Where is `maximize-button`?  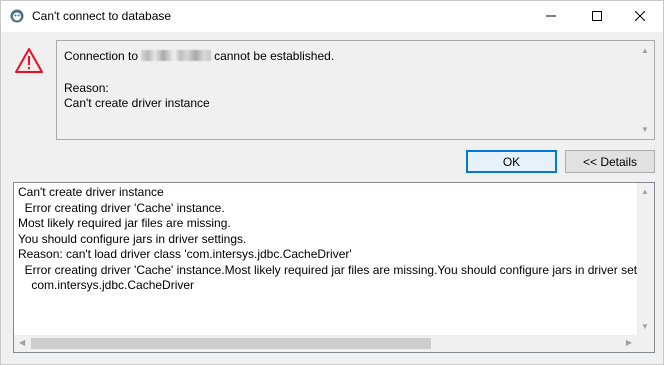 maximize-button is located at coordinates (597, 16).